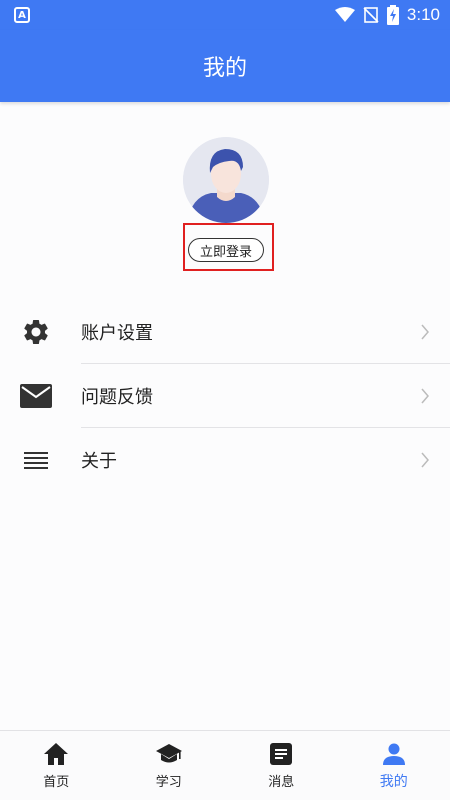  Describe the element at coordinates (423, 14) in the screenshot. I see `status-time: 3:10` at that location.